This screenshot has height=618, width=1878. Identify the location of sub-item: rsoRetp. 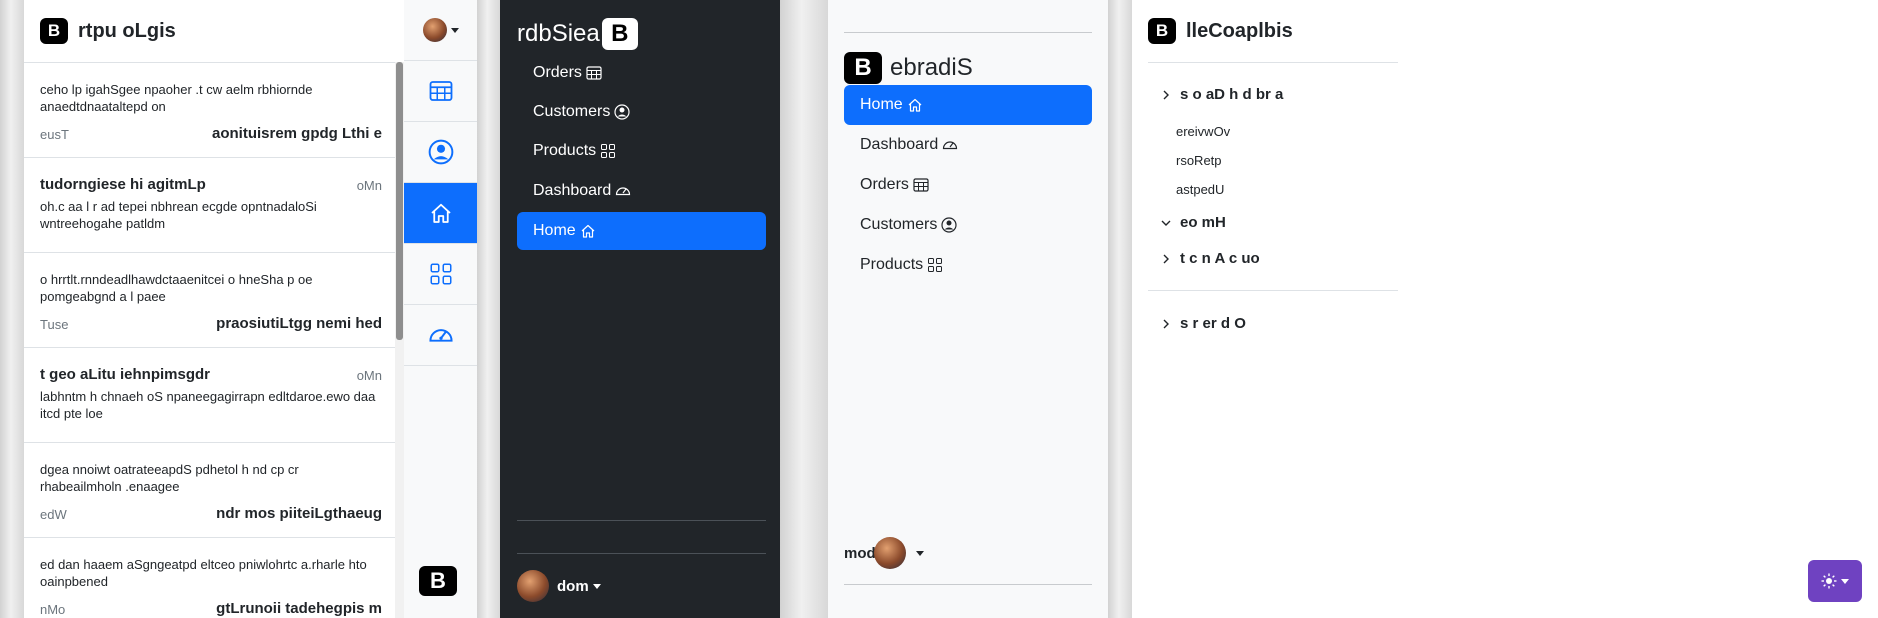
(1199, 160).